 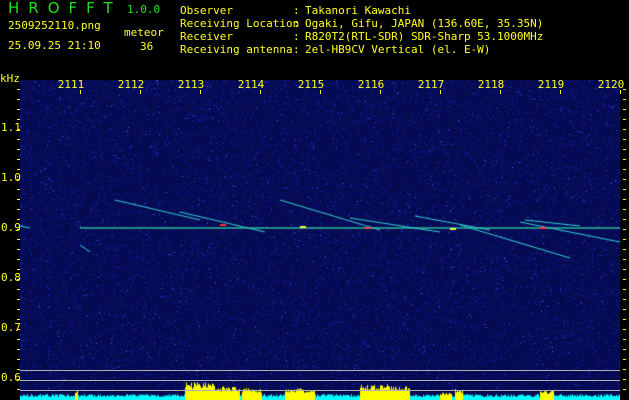 What do you see at coordinates (54, 45) in the screenshot?
I see `file-datetime: 25.09.25 21:10` at bounding box center [54, 45].